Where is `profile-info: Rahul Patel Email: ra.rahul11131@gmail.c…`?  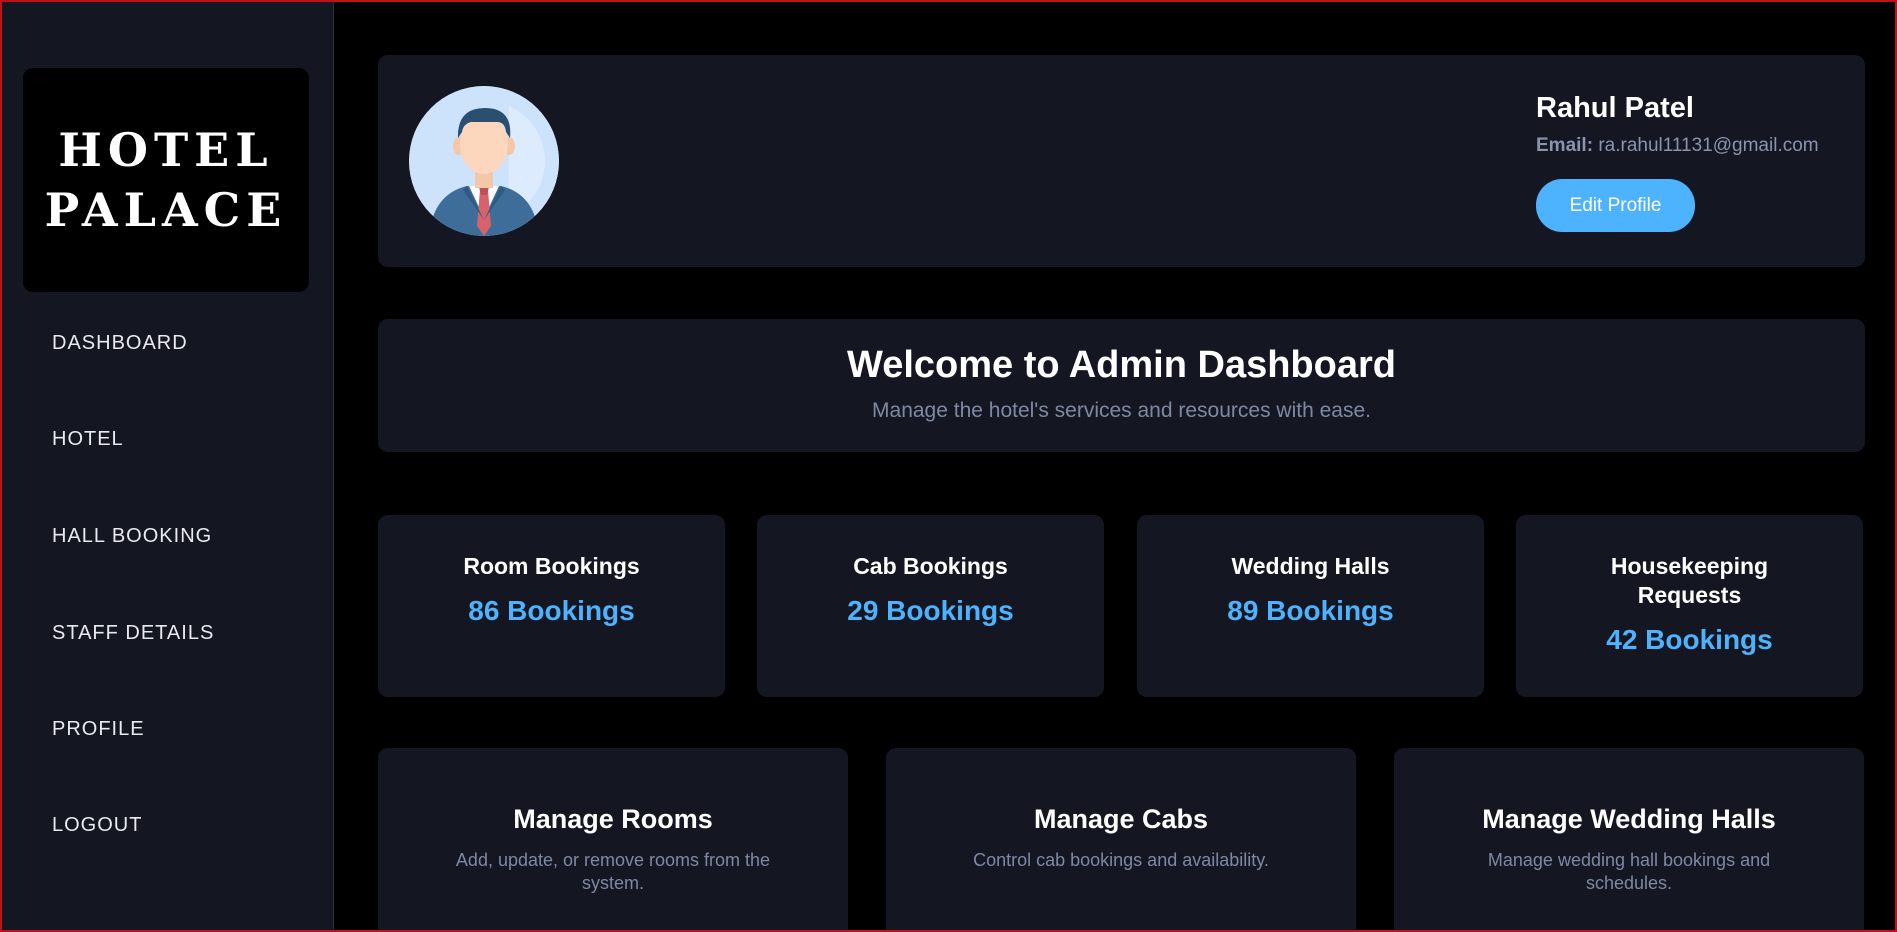 profile-info: Rahul Patel Email: ra.rahul11131@gmail.c… is located at coordinates (1696, 161).